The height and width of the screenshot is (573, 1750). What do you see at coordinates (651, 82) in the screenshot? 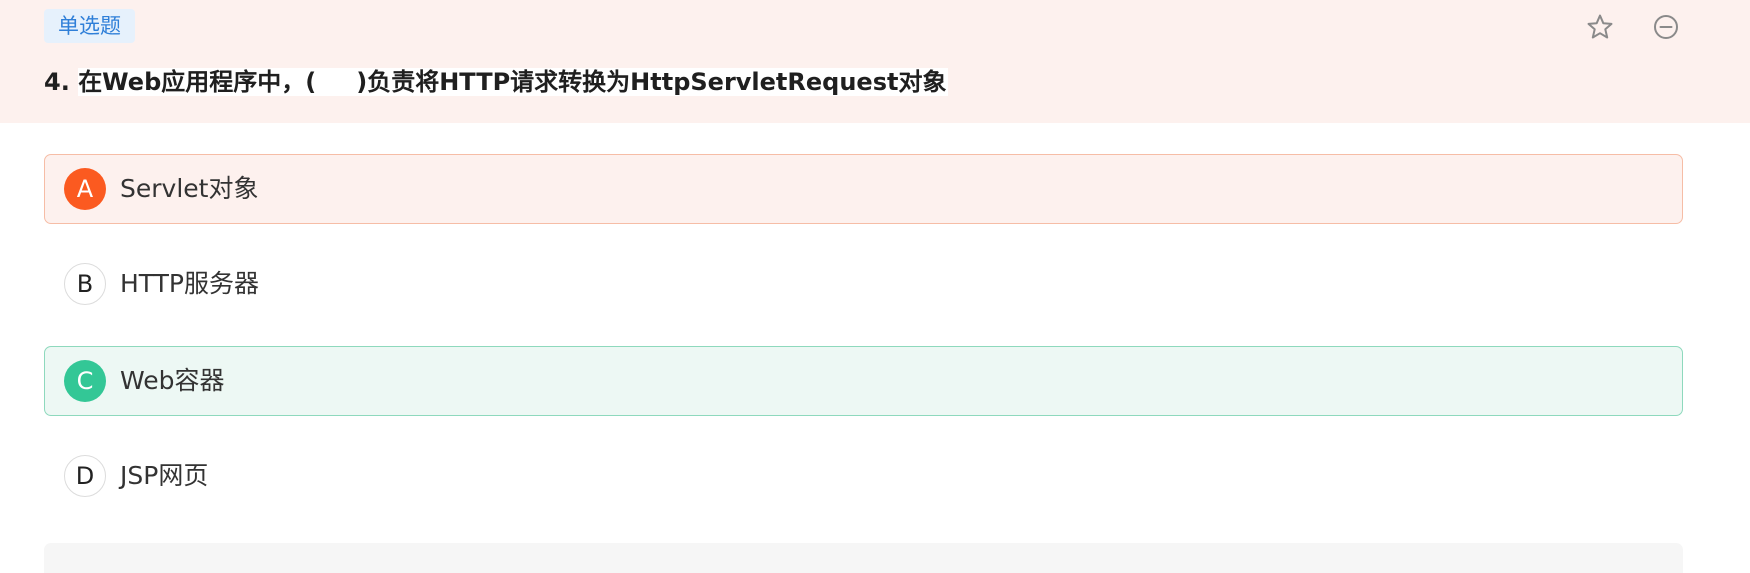
I see `question-text-after: )负责将HTTP请求转换为HttpServletRequest对象` at bounding box center [651, 82].